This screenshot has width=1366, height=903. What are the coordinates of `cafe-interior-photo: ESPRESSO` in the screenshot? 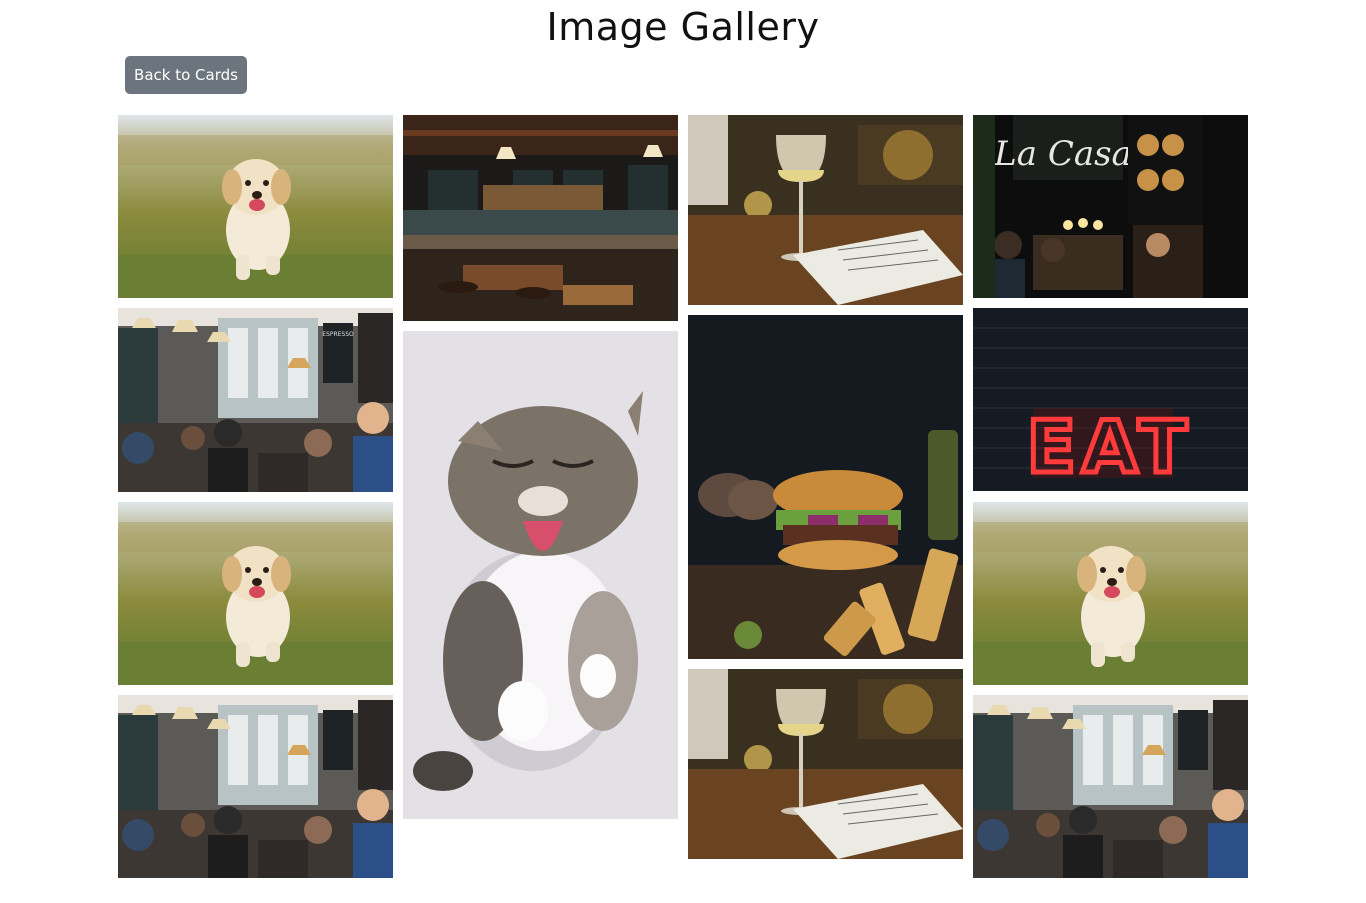 It's located at (255, 400).